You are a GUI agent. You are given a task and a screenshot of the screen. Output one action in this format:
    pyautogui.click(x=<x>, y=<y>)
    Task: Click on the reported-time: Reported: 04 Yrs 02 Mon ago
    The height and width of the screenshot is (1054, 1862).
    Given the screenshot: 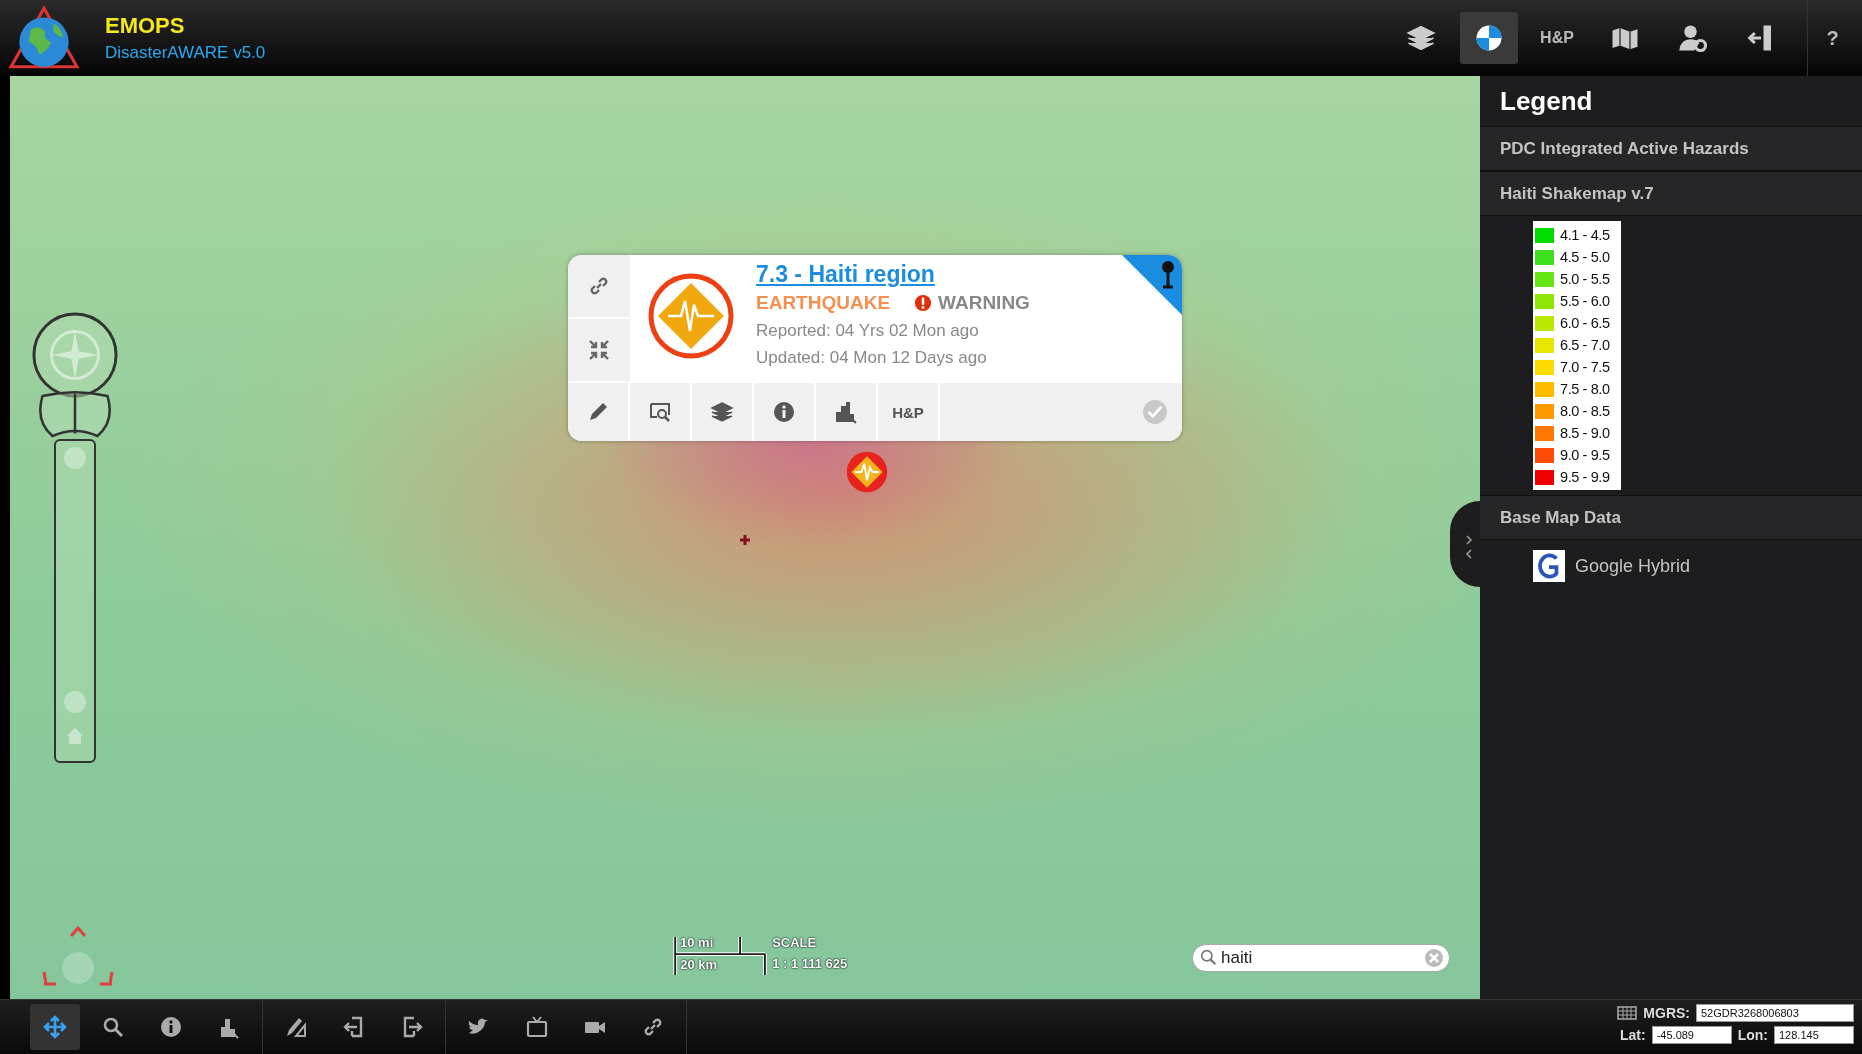 What is the action you would take?
    pyautogui.click(x=868, y=331)
    